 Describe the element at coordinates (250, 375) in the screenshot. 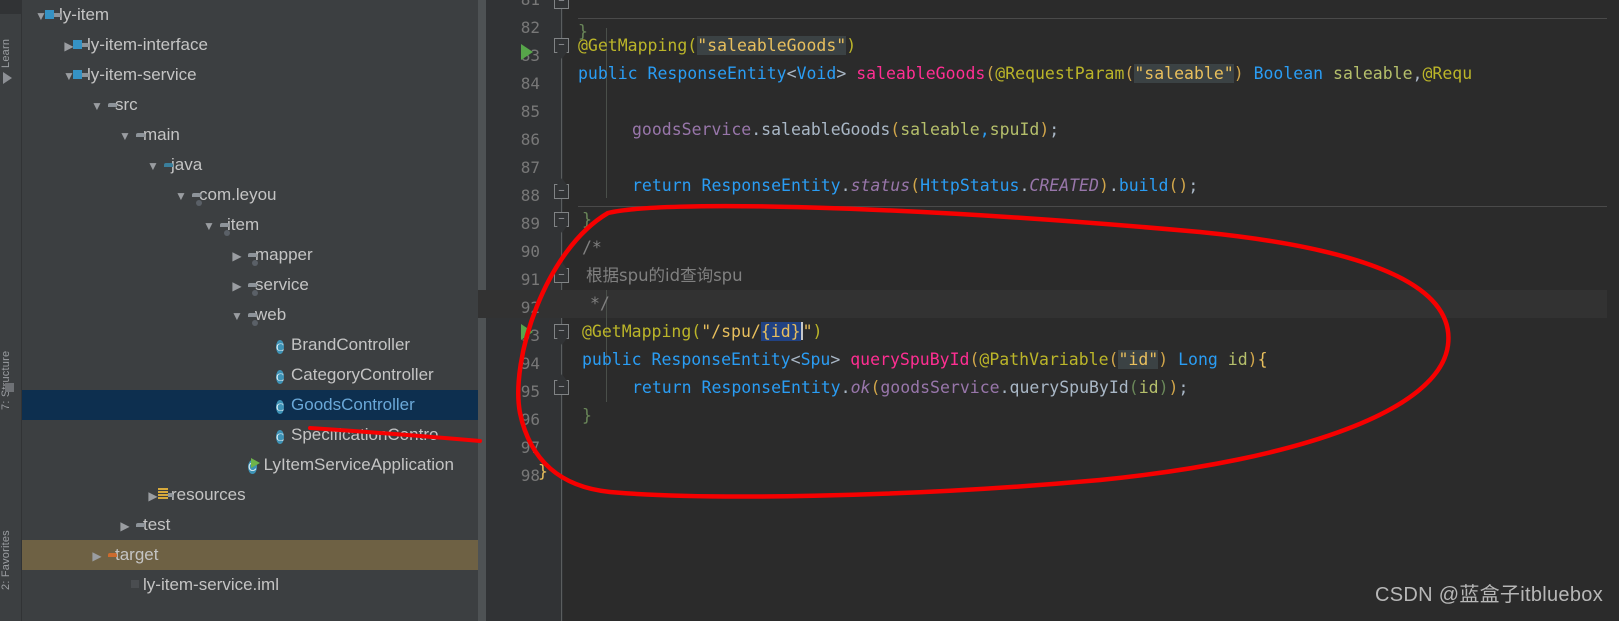

I see `tree-item-categorycontroller: C CategoryController` at that location.